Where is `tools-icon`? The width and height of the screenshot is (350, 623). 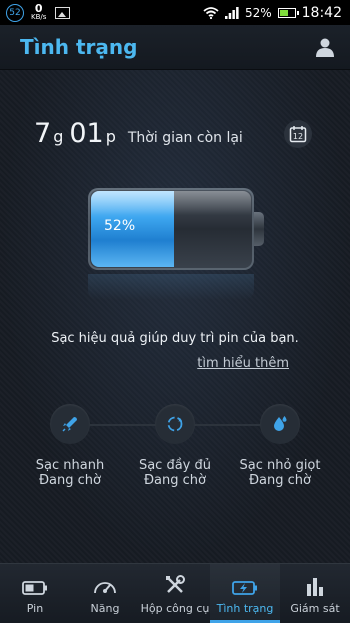
tools-icon is located at coordinates (175, 584).